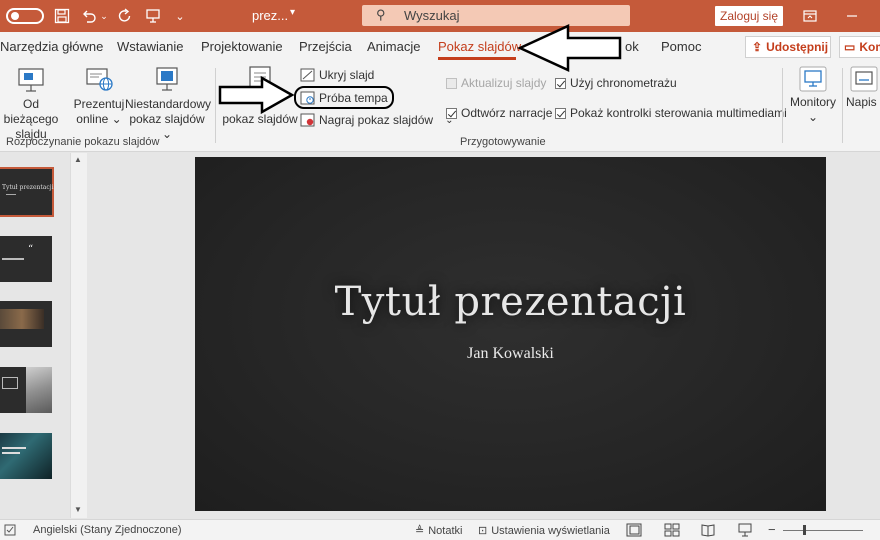  Describe the element at coordinates (125, 16) in the screenshot. I see `redo-icon` at that location.